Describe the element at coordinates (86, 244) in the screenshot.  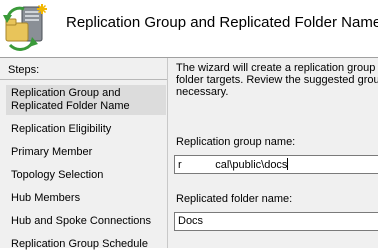
I see `step-replication-group-schedule: Replication Group Schedule` at that location.